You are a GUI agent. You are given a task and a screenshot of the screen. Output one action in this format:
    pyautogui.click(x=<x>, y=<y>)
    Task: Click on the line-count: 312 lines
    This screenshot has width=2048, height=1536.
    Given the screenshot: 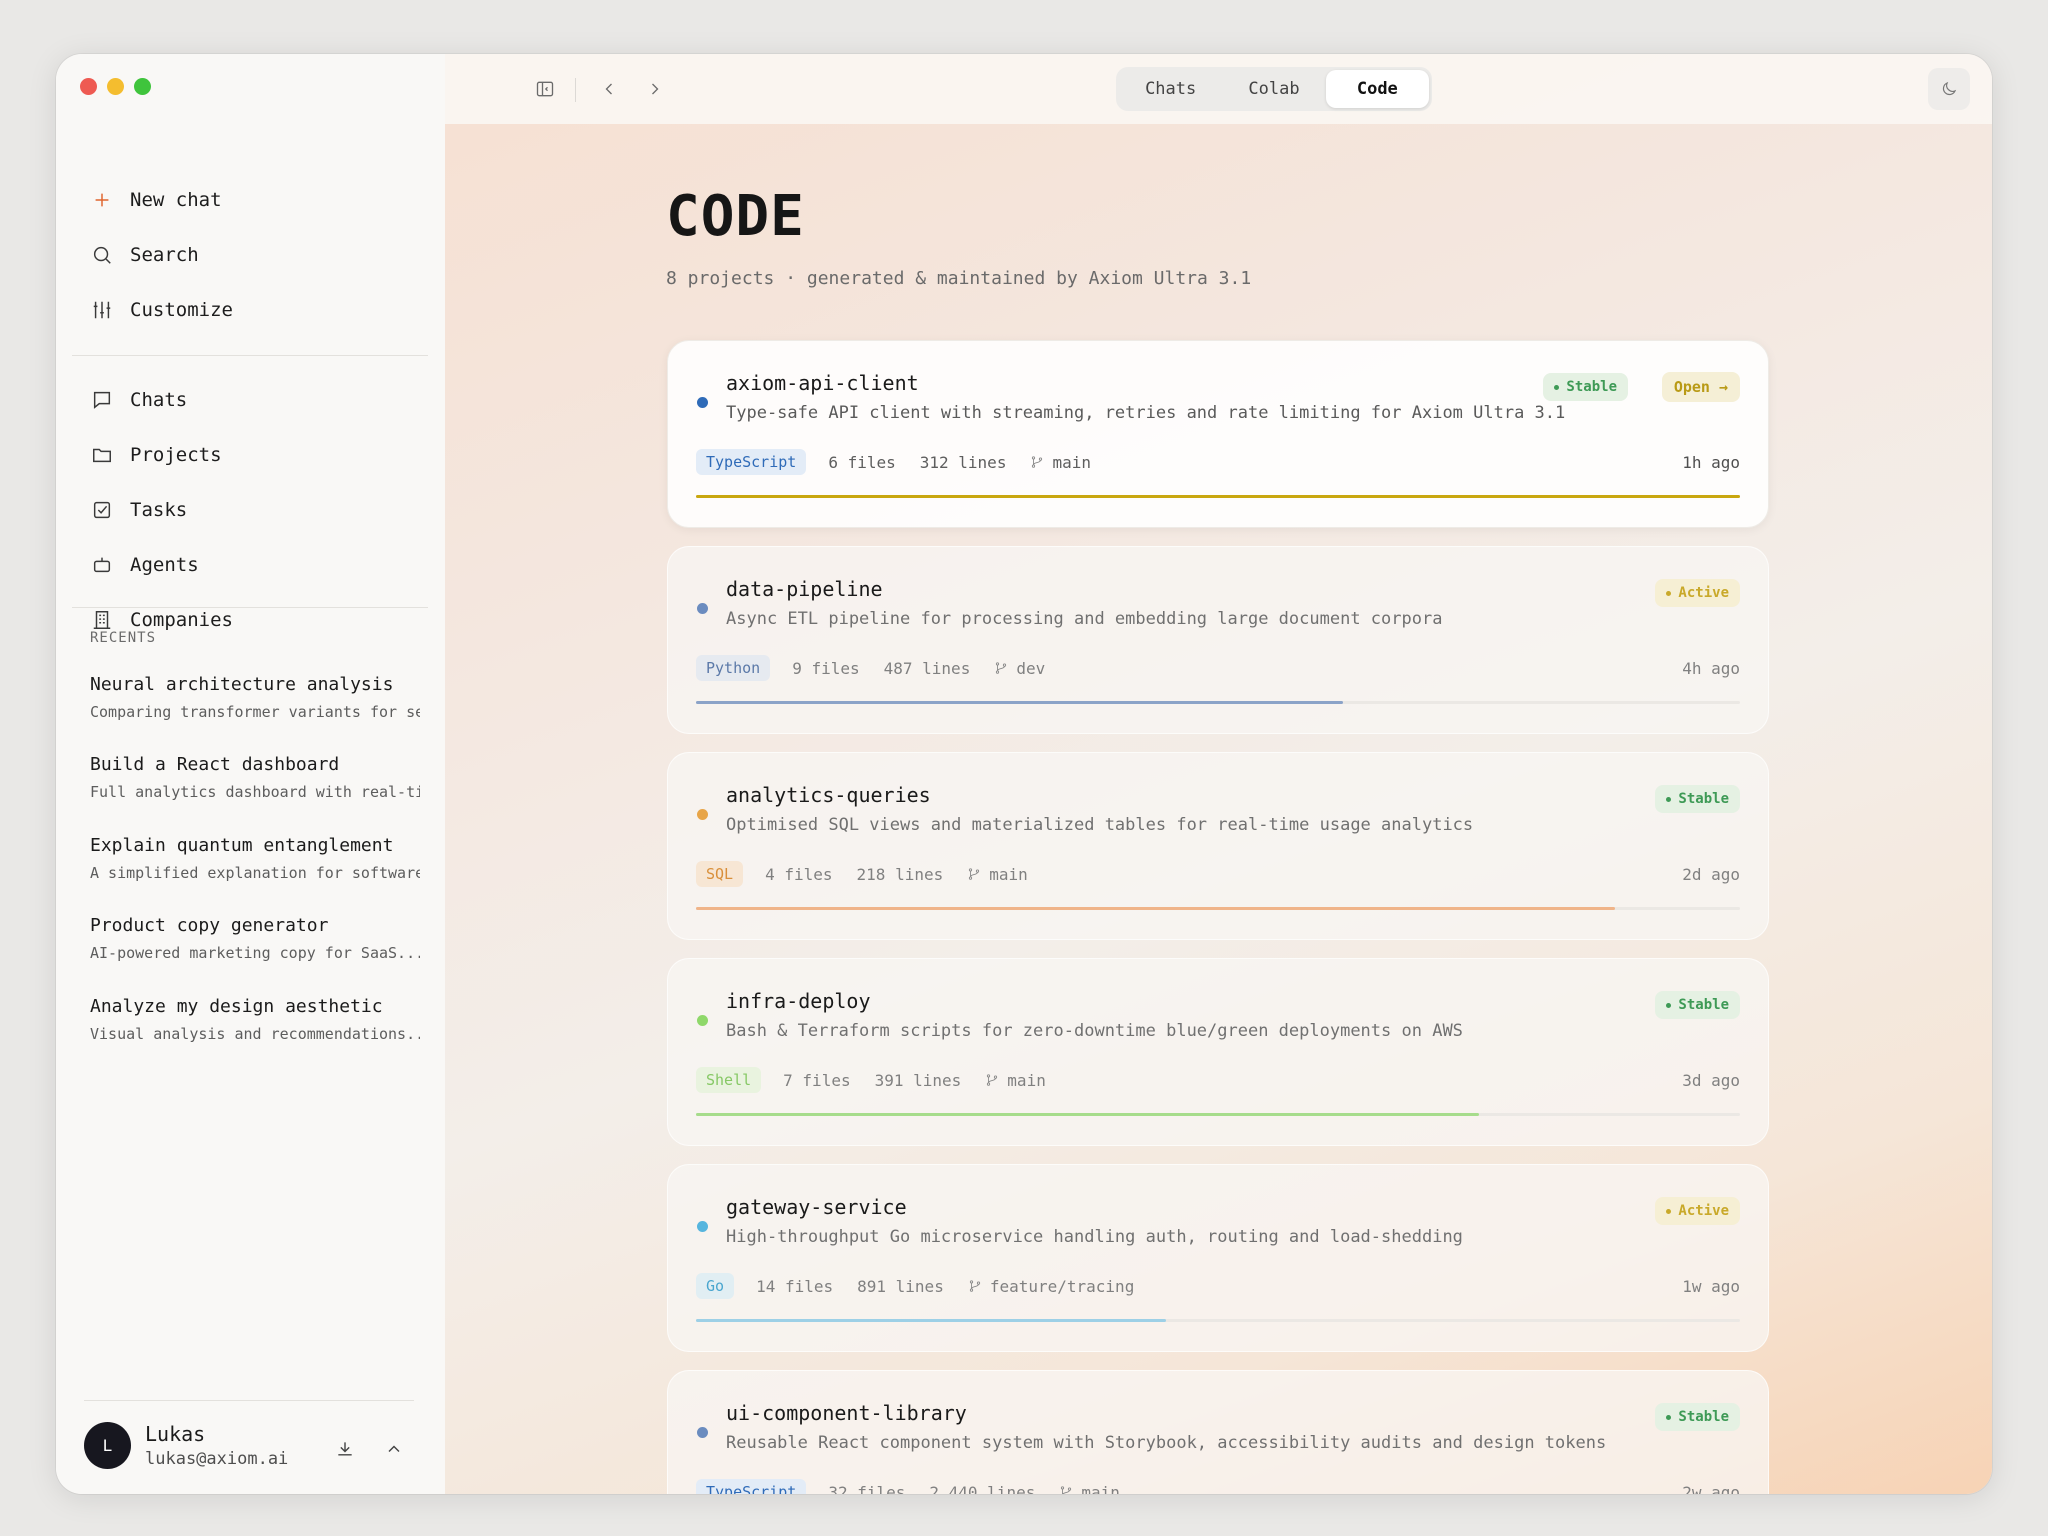 What is the action you would take?
    pyautogui.click(x=963, y=462)
    